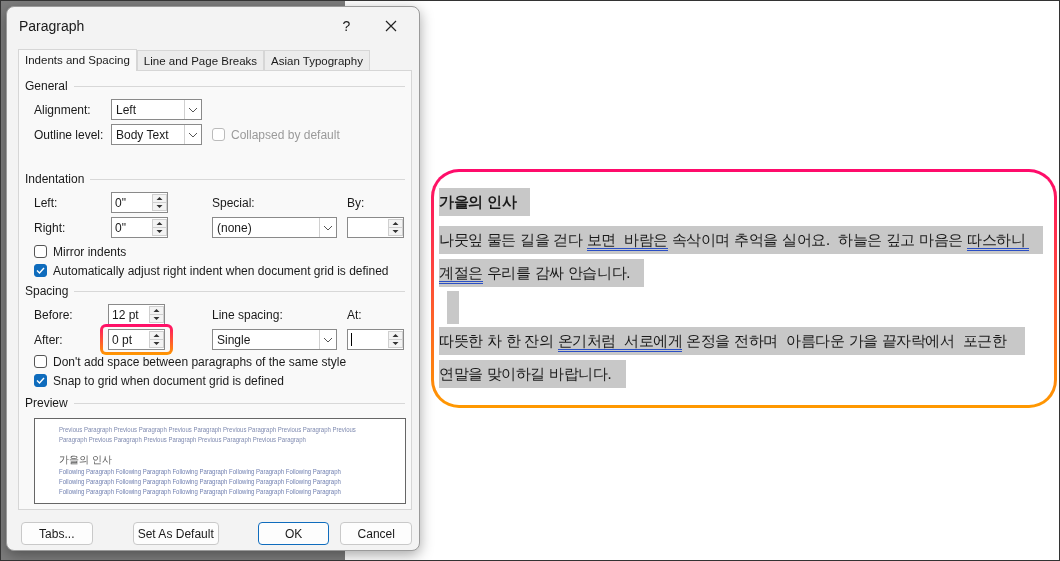  I want to click on checkbox-label: Automatically adjust right indent when document grid is defined, so click(221, 271).